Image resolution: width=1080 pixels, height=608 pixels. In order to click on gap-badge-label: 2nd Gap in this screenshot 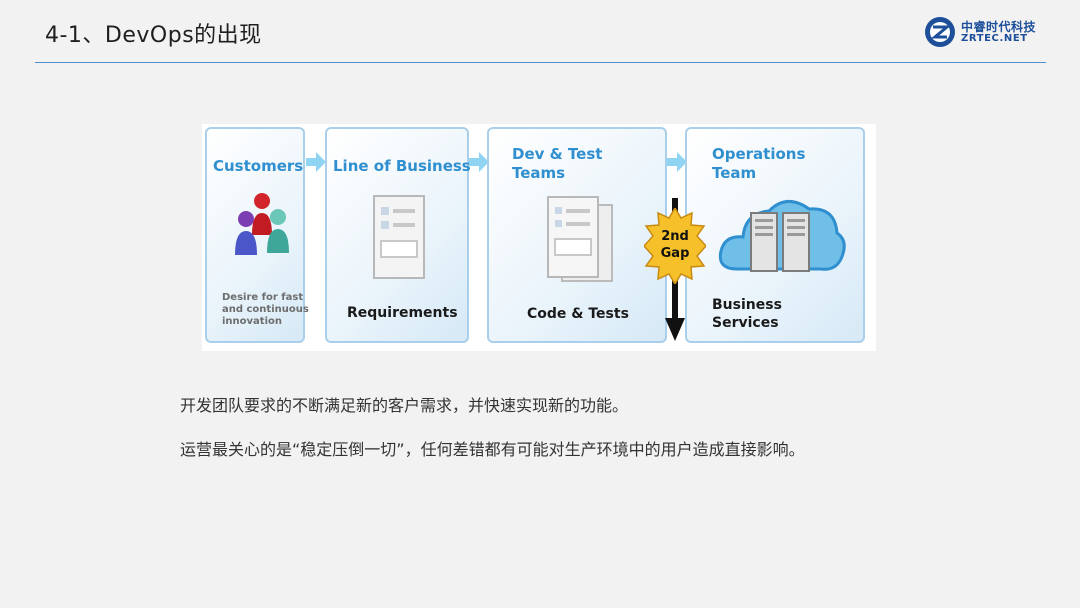, I will do `click(675, 245)`.